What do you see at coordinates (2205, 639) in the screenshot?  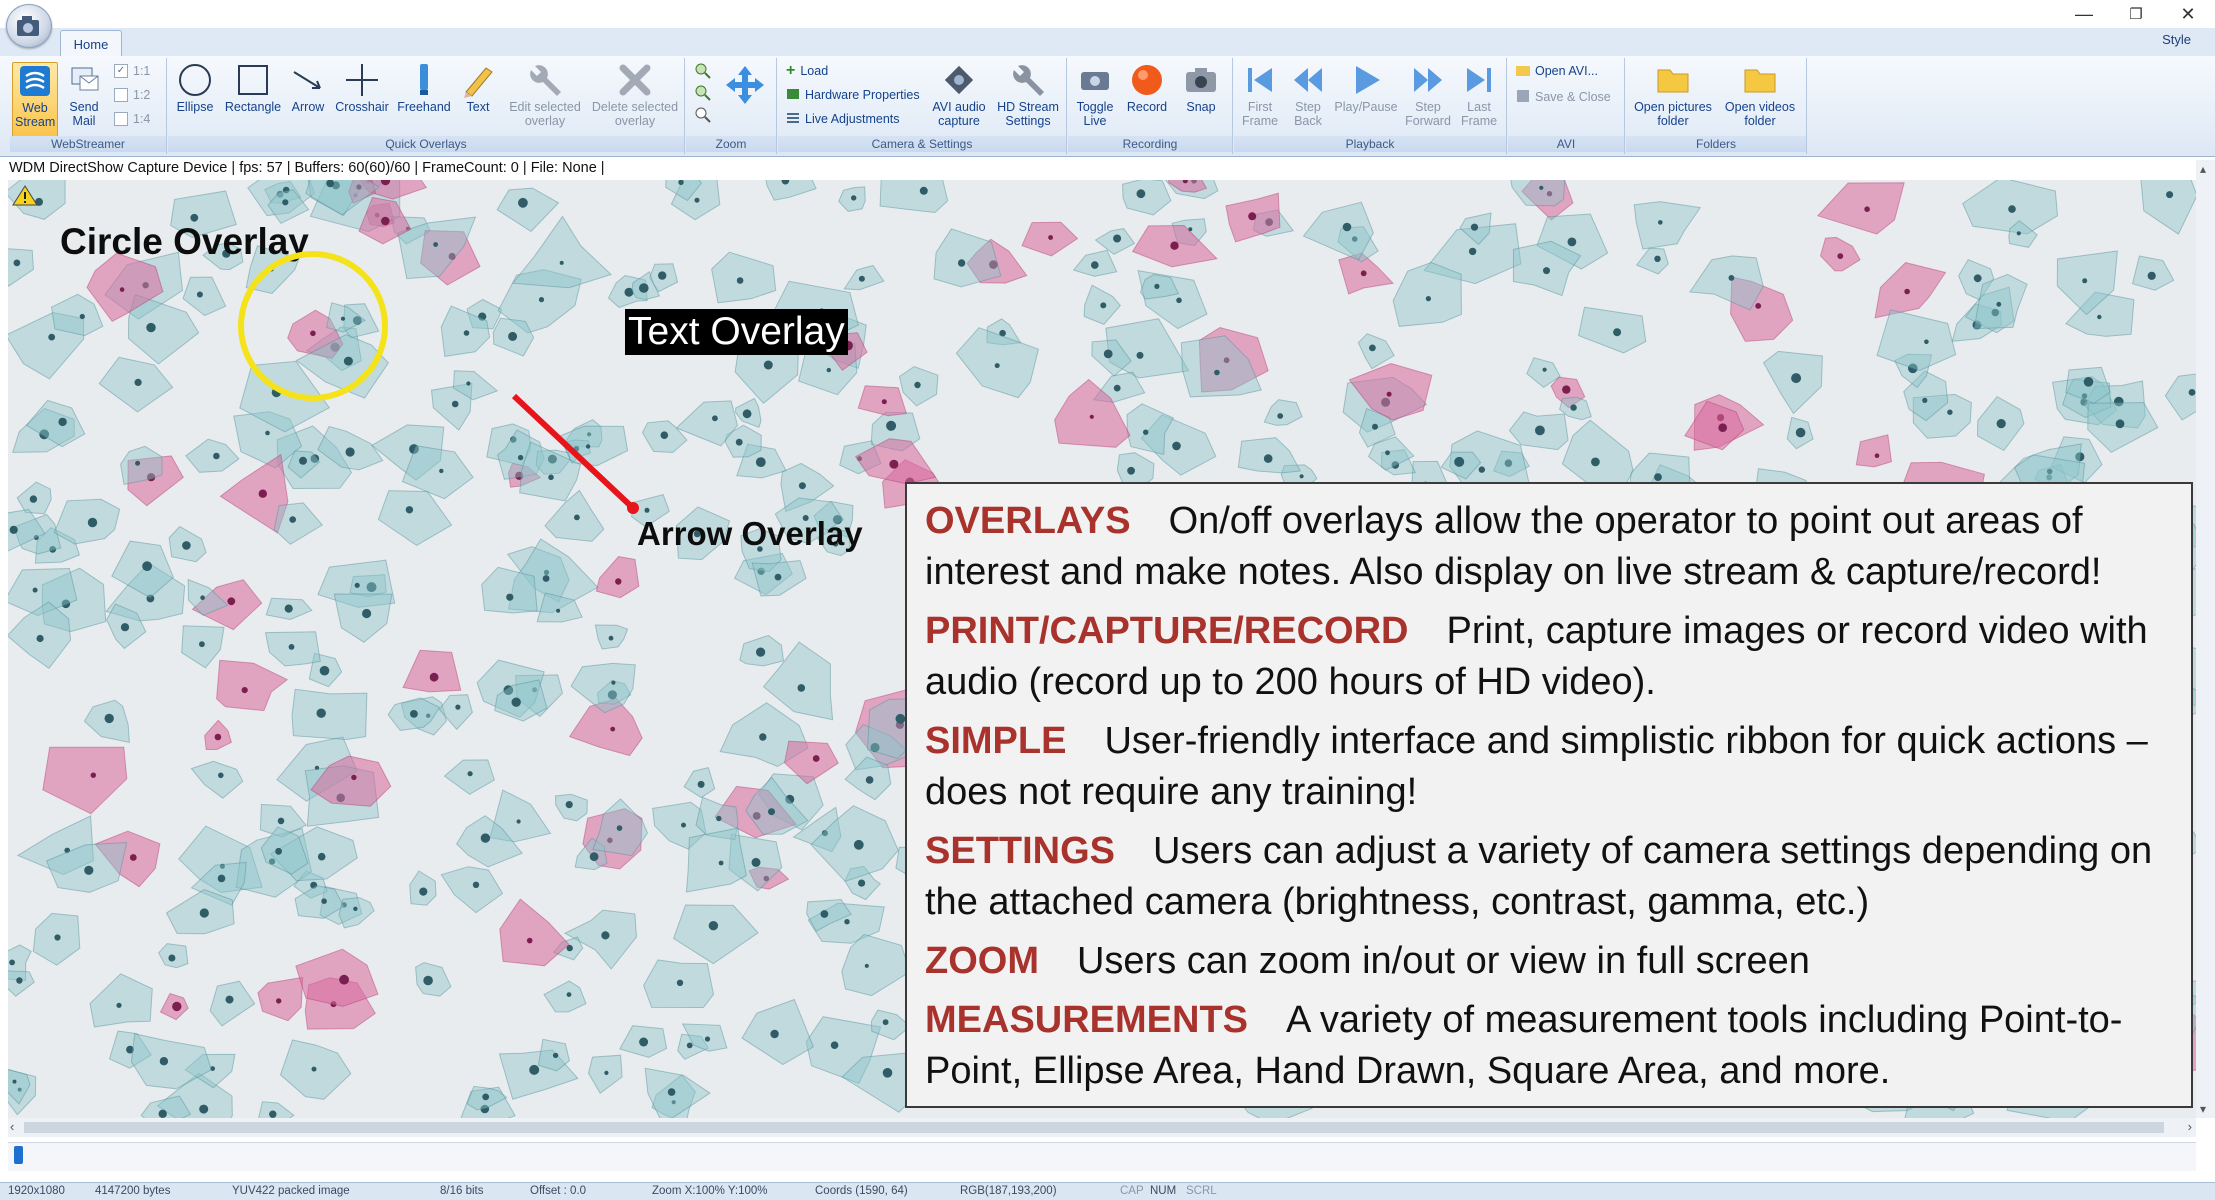 I see `vertical-scrollbar: ▴ ▾` at bounding box center [2205, 639].